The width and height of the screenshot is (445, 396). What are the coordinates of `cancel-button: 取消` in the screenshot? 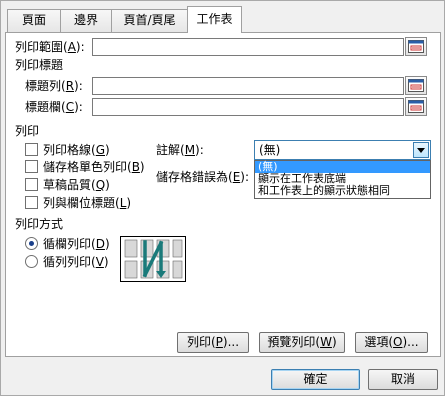 It's located at (403, 379).